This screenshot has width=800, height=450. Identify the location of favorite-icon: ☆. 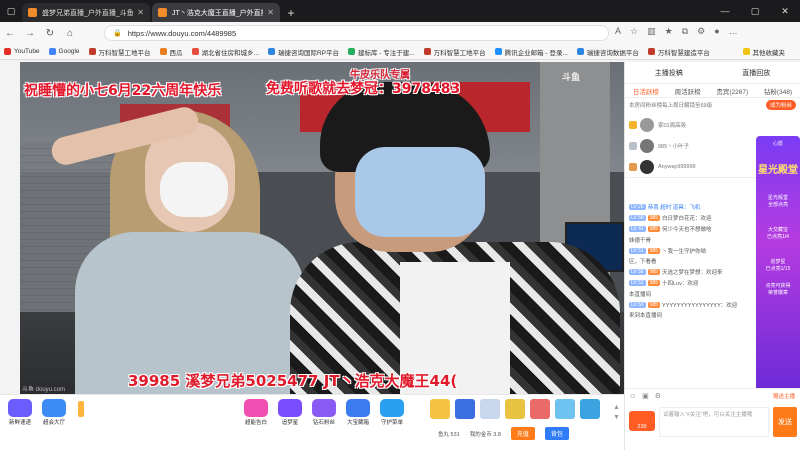
(634, 31).